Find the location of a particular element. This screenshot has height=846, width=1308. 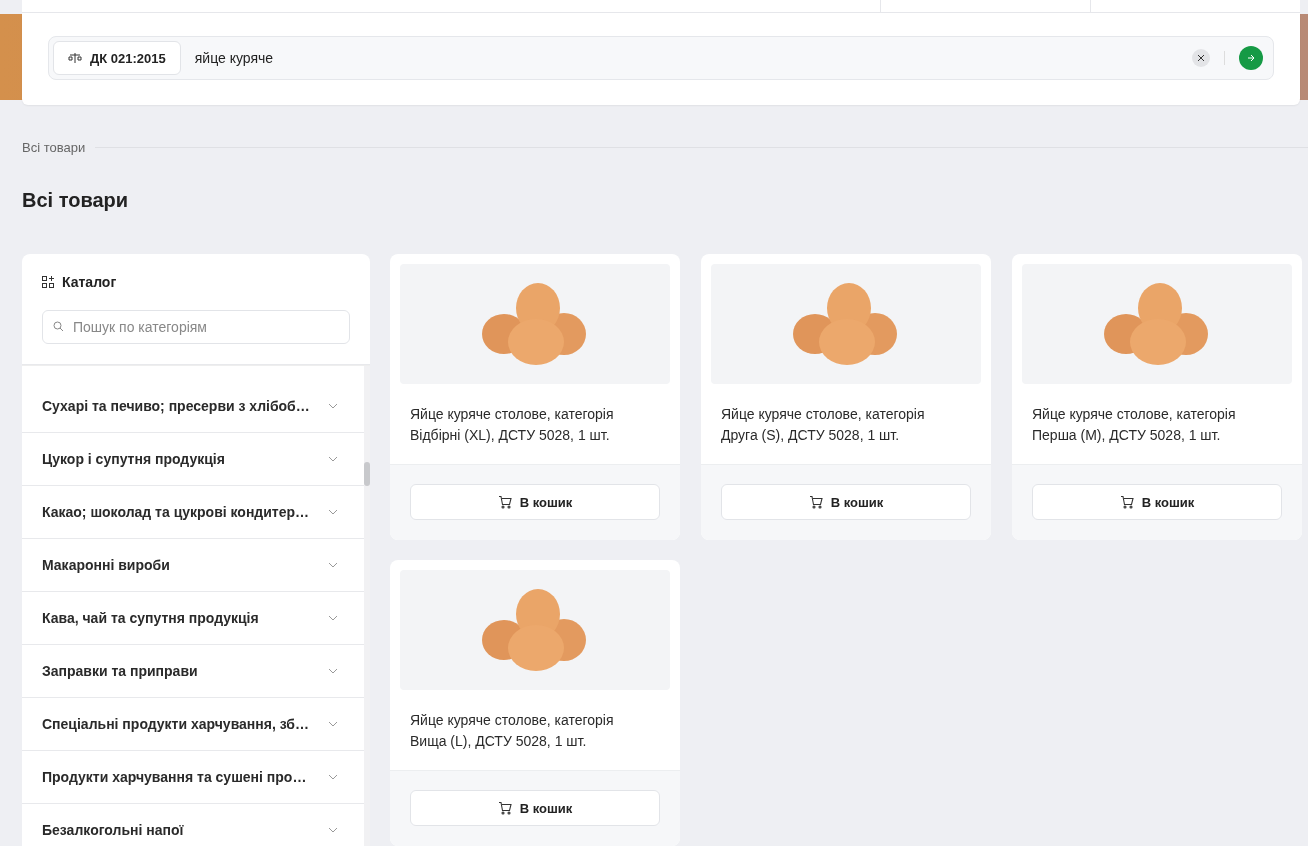

scrollbar-thumb is located at coordinates (367, 474).